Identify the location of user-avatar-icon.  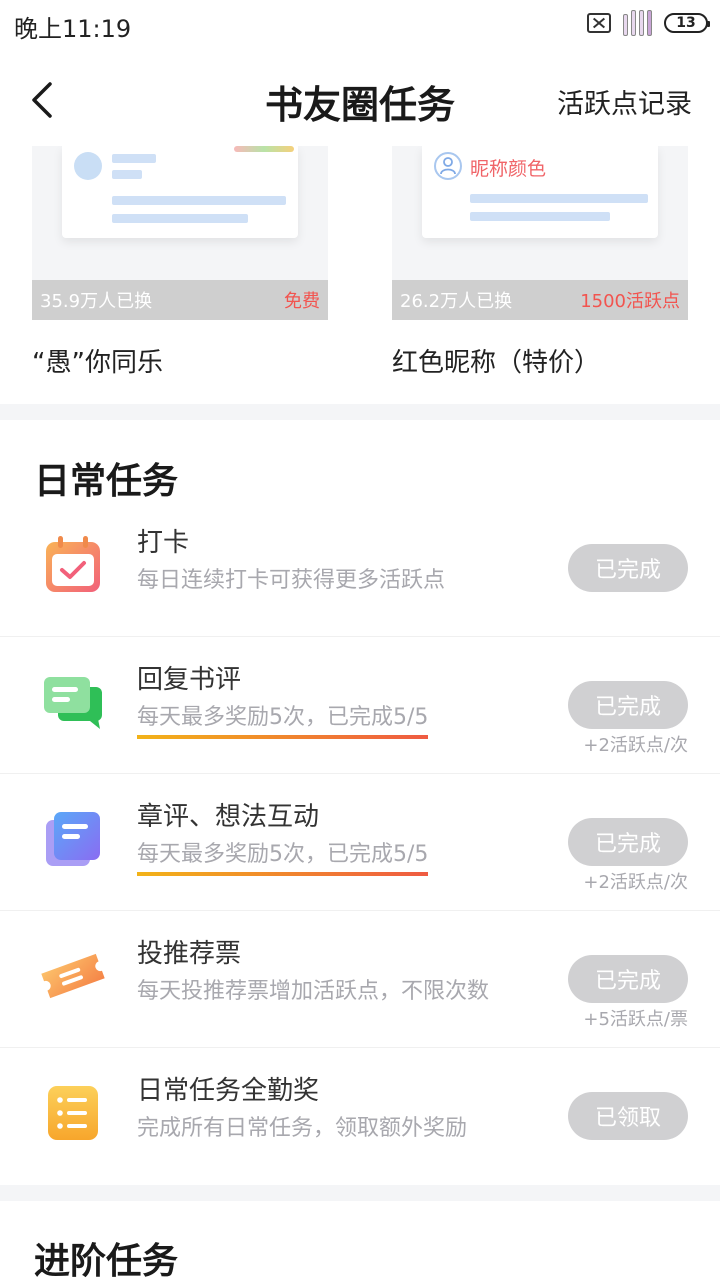
(448, 166).